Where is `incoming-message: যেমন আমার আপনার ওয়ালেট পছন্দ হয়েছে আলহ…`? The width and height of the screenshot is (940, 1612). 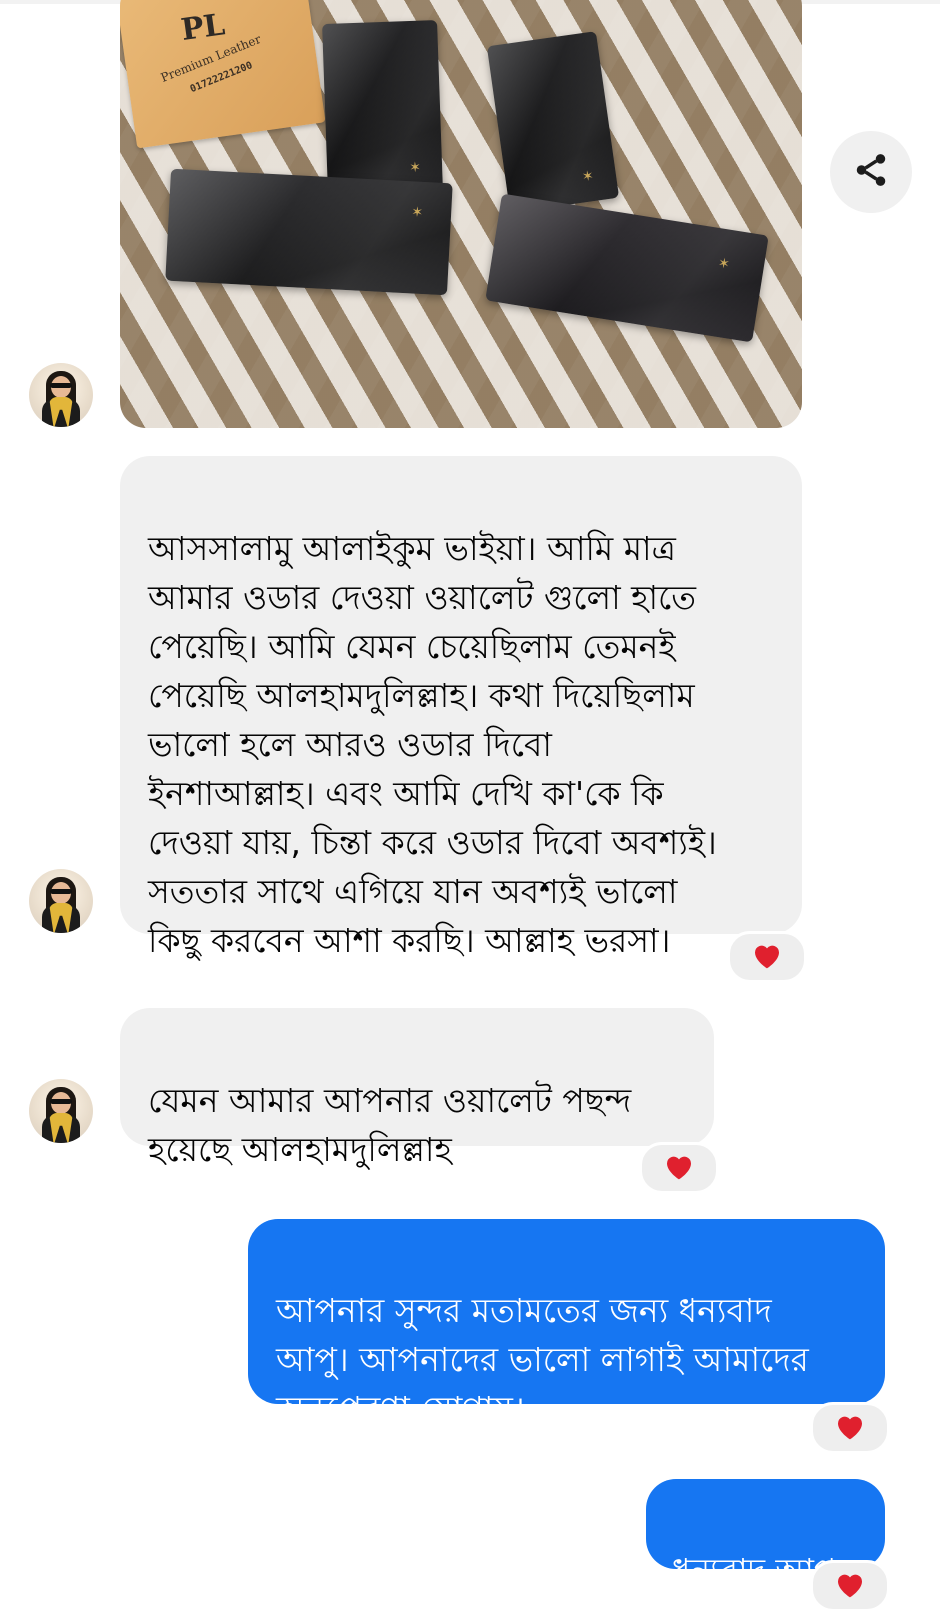 incoming-message: যেমন আমার আপনার ওয়ালেট পছন্দ হয়েছে আলহ… is located at coordinates (417, 1088).